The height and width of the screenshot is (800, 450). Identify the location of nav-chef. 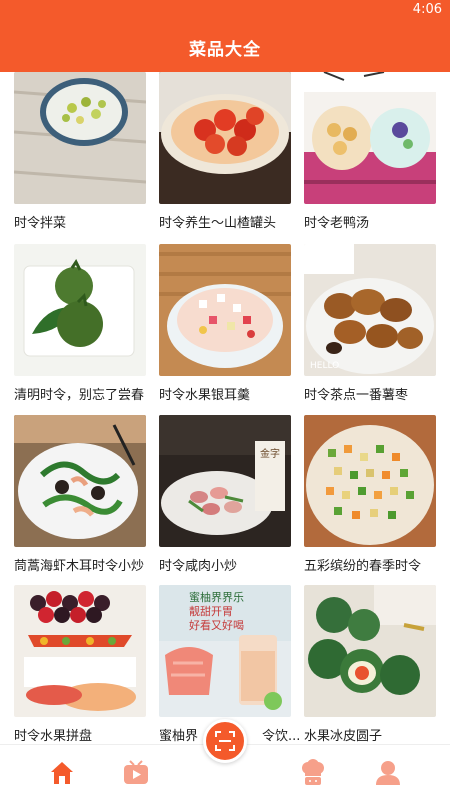
(313, 773).